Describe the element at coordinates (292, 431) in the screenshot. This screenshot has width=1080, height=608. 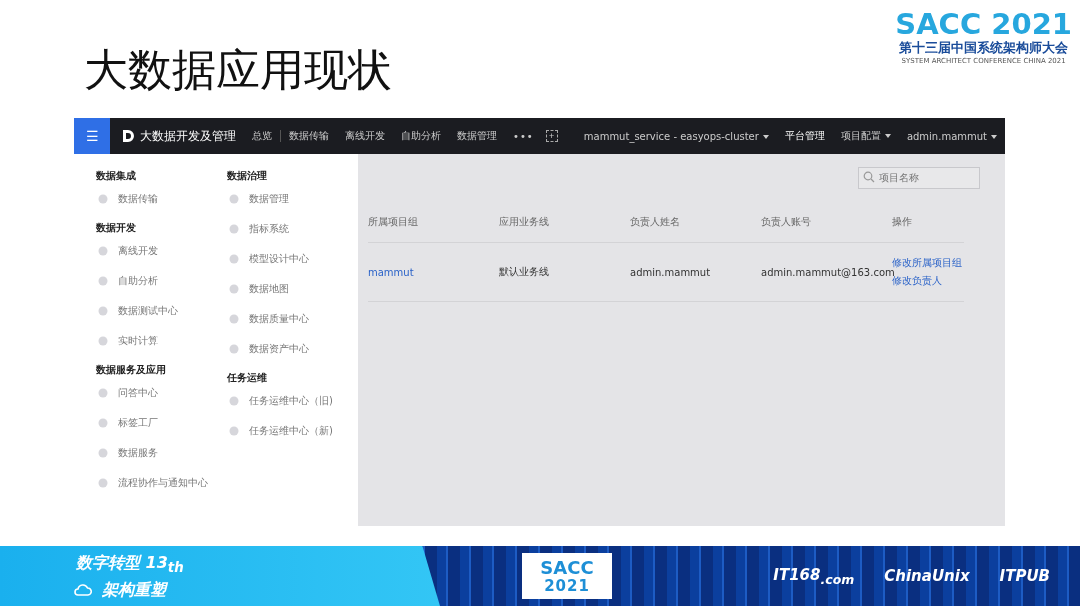
I see `menu-item: 任务运维中心（新)` at that location.